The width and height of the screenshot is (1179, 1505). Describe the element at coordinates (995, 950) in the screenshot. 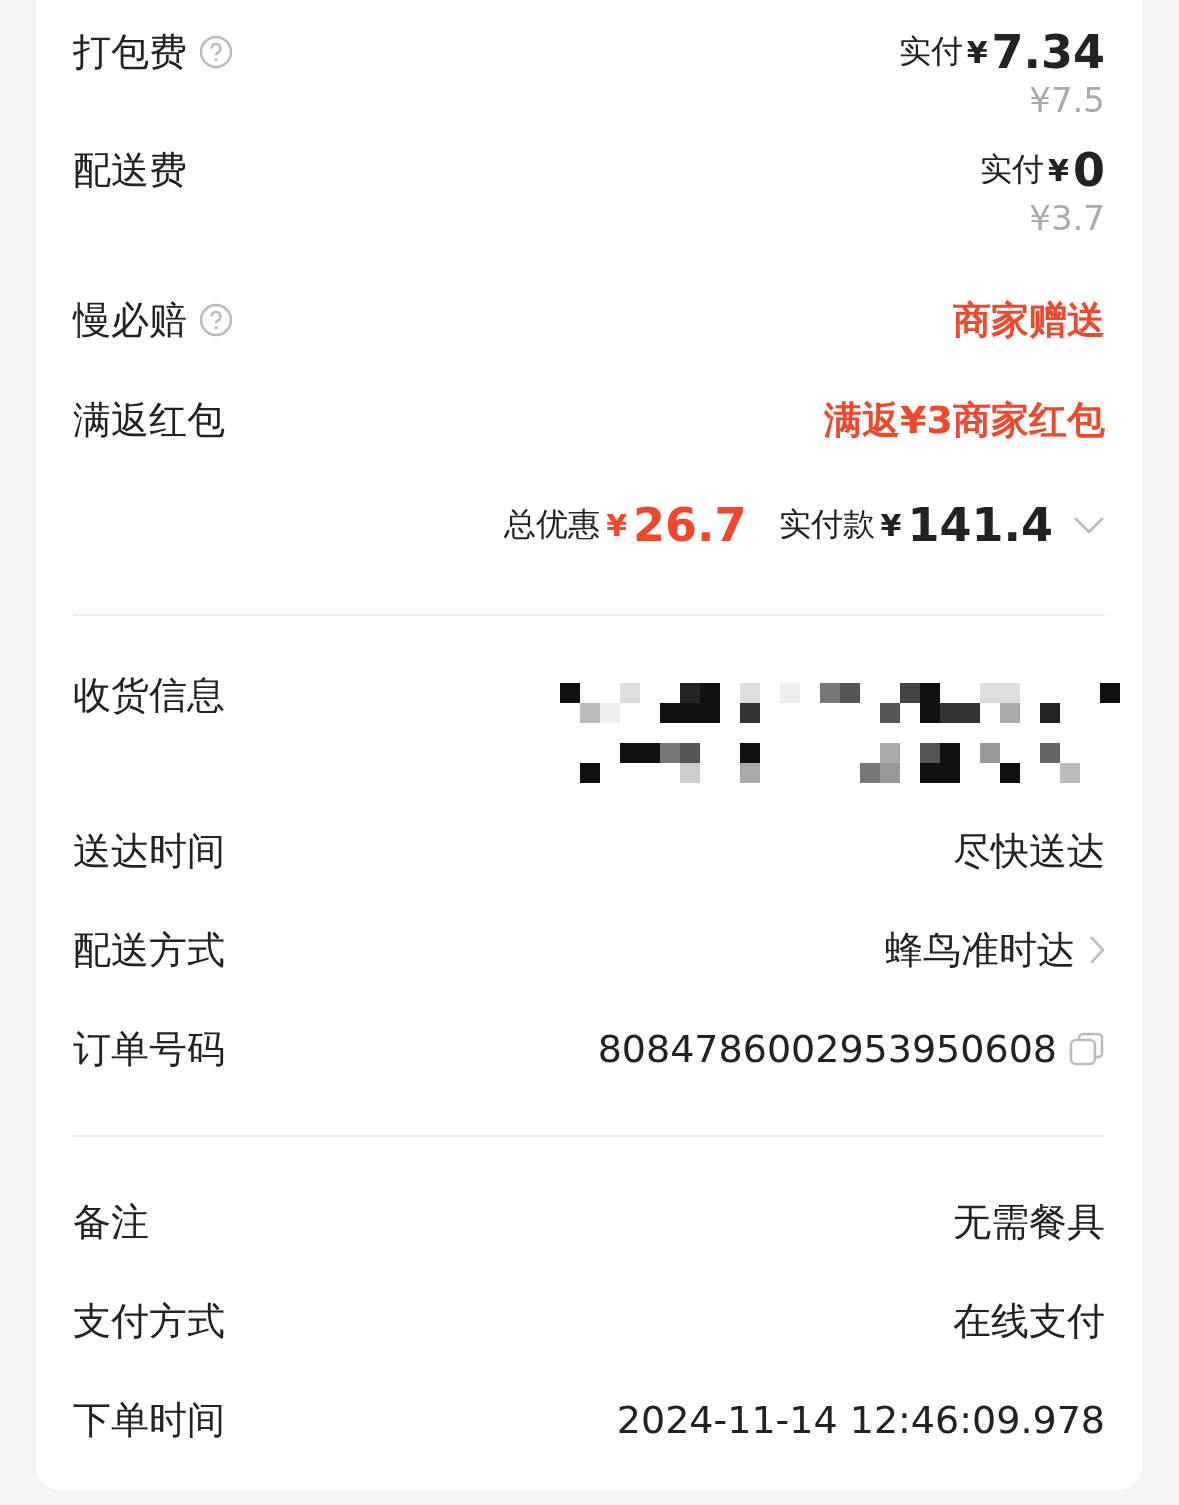

I see `delivery-method-link: 蜂鸟准时达` at that location.